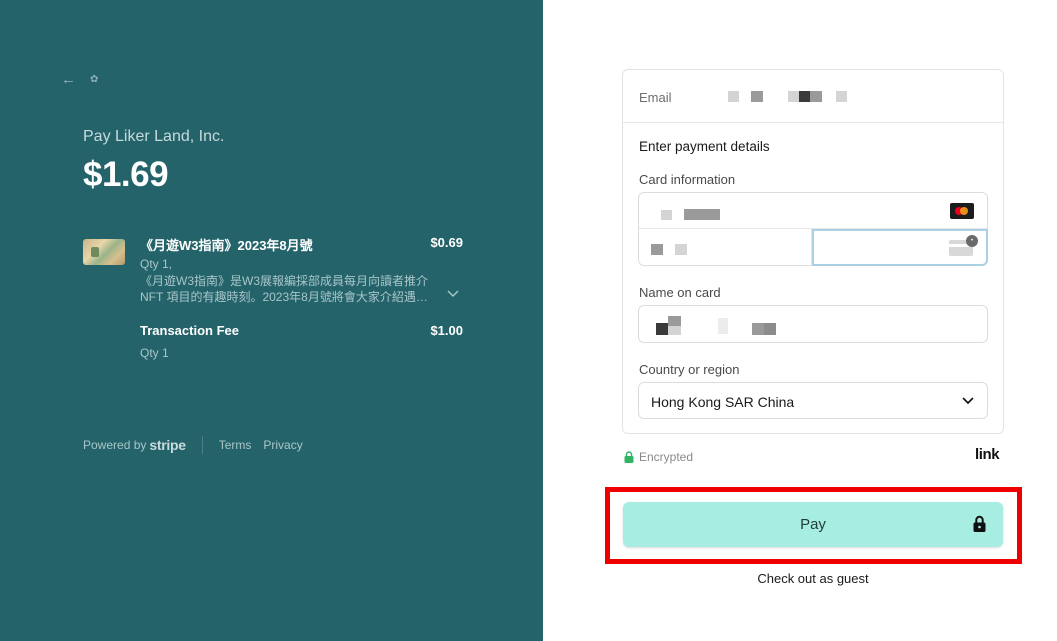  I want to click on pay-button: Pay, so click(813, 524).